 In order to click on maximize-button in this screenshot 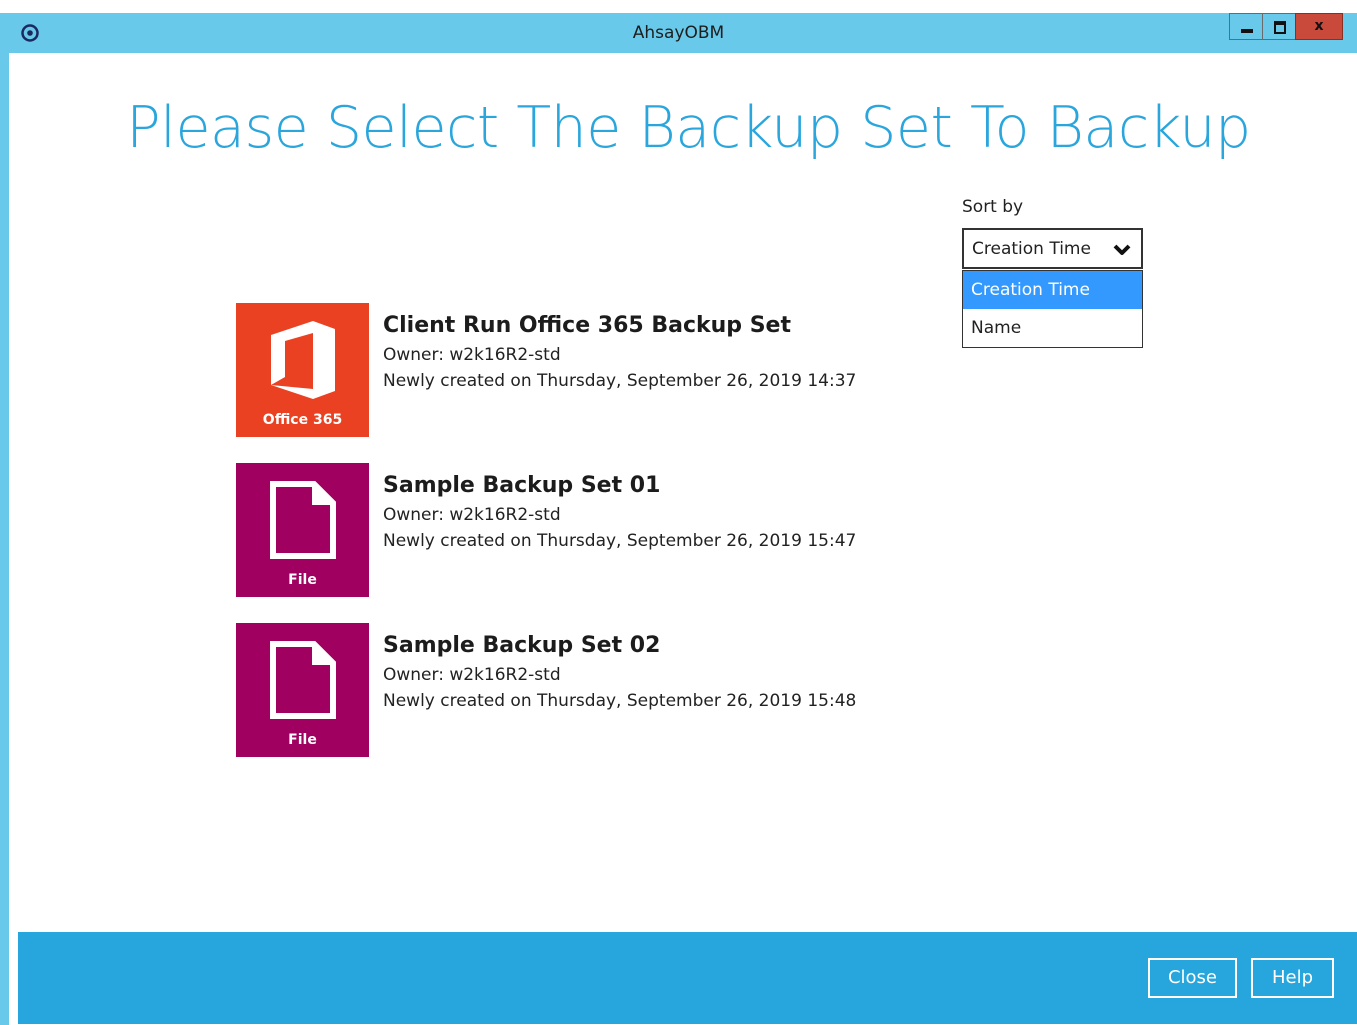, I will do `click(1279, 26)`.